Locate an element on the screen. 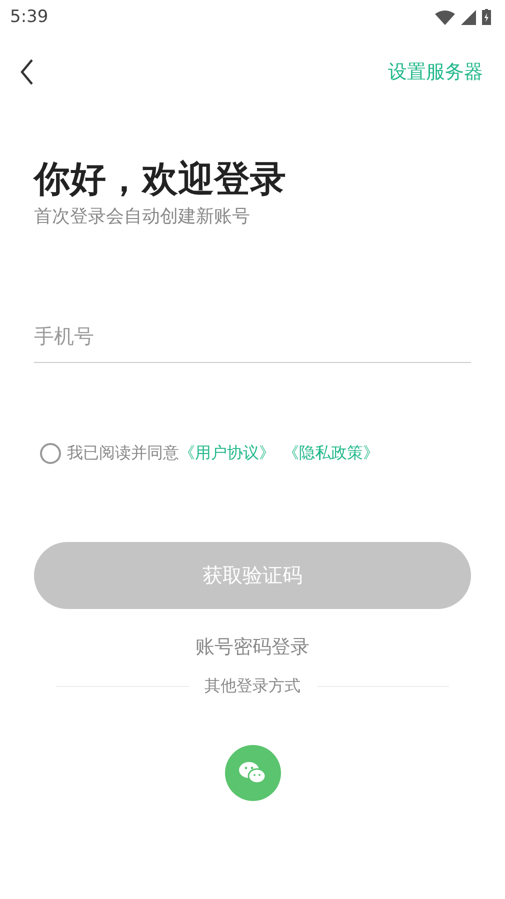 This screenshot has height=899, width=505. status-time: 5:39 is located at coordinates (29, 17).